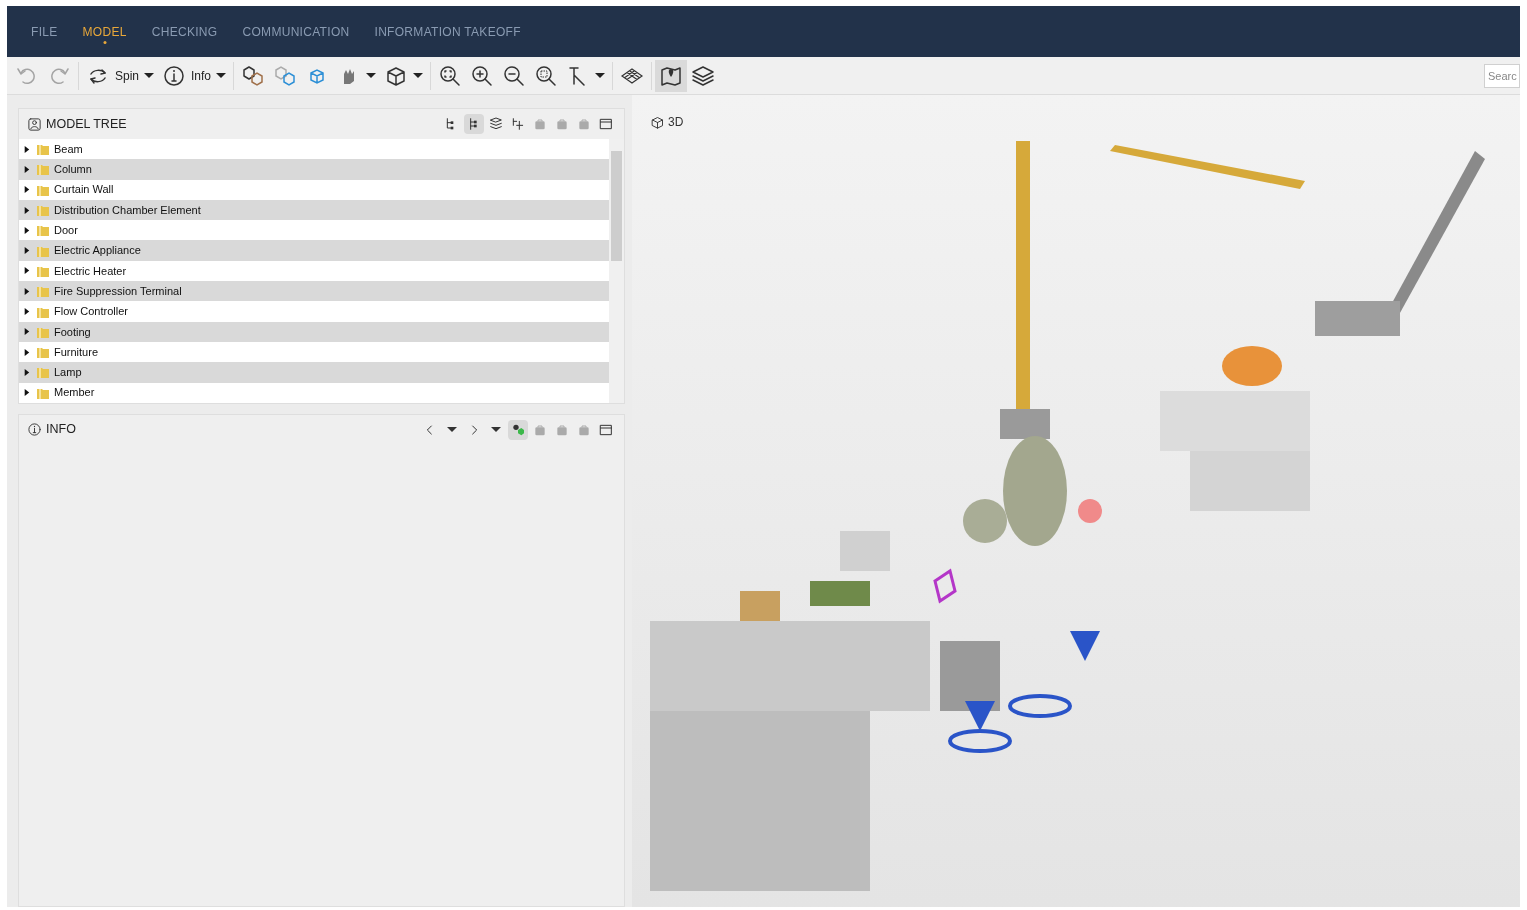 The height and width of the screenshot is (910, 1527). What do you see at coordinates (314, 352) in the screenshot?
I see `tree-item: Furniture` at bounding box center [314, 352].